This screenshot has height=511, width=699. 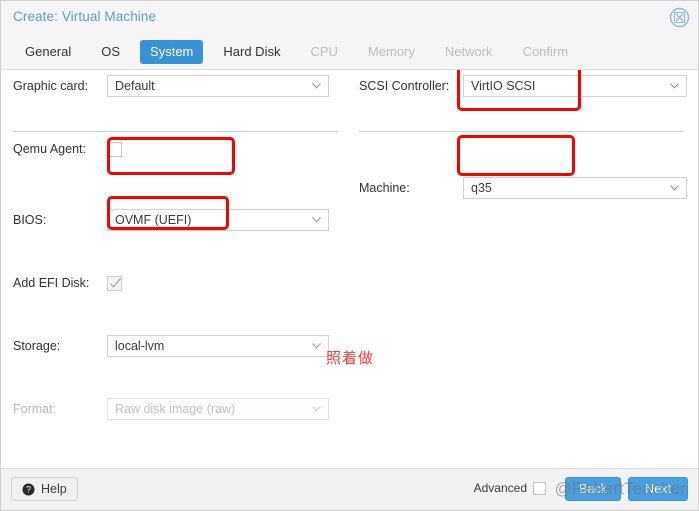 I want to click on dialog-titlebar: Create: Virtual Machine, so click(x=349, y=17).